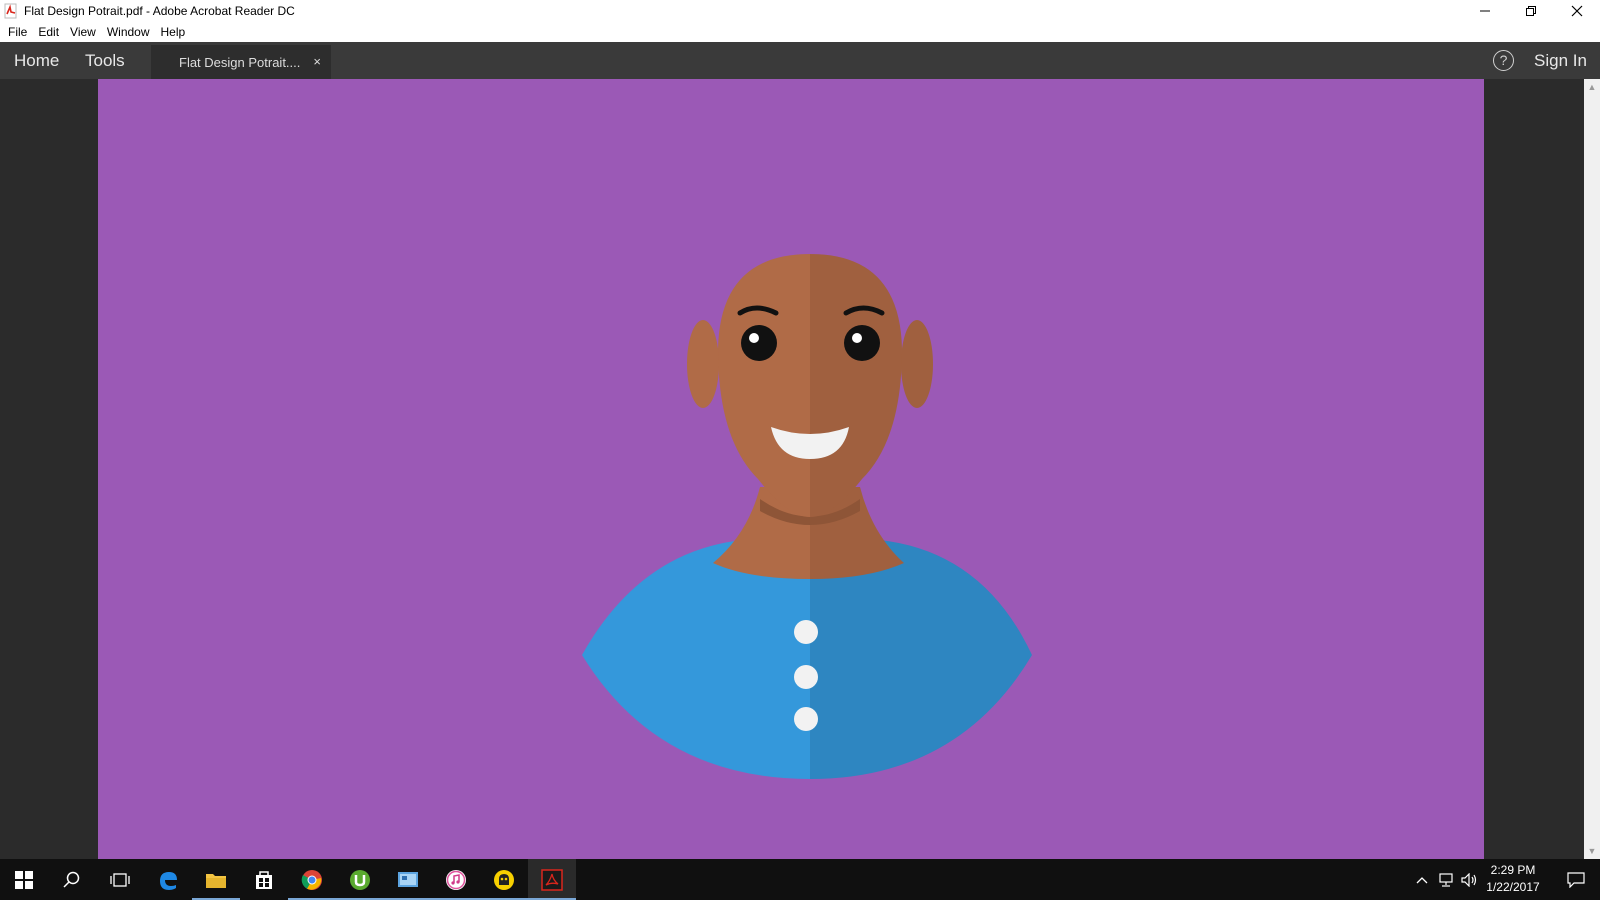 The width and height of the screenshot is (1600, 900). I want to click on edge-icon, so click(168, 880).